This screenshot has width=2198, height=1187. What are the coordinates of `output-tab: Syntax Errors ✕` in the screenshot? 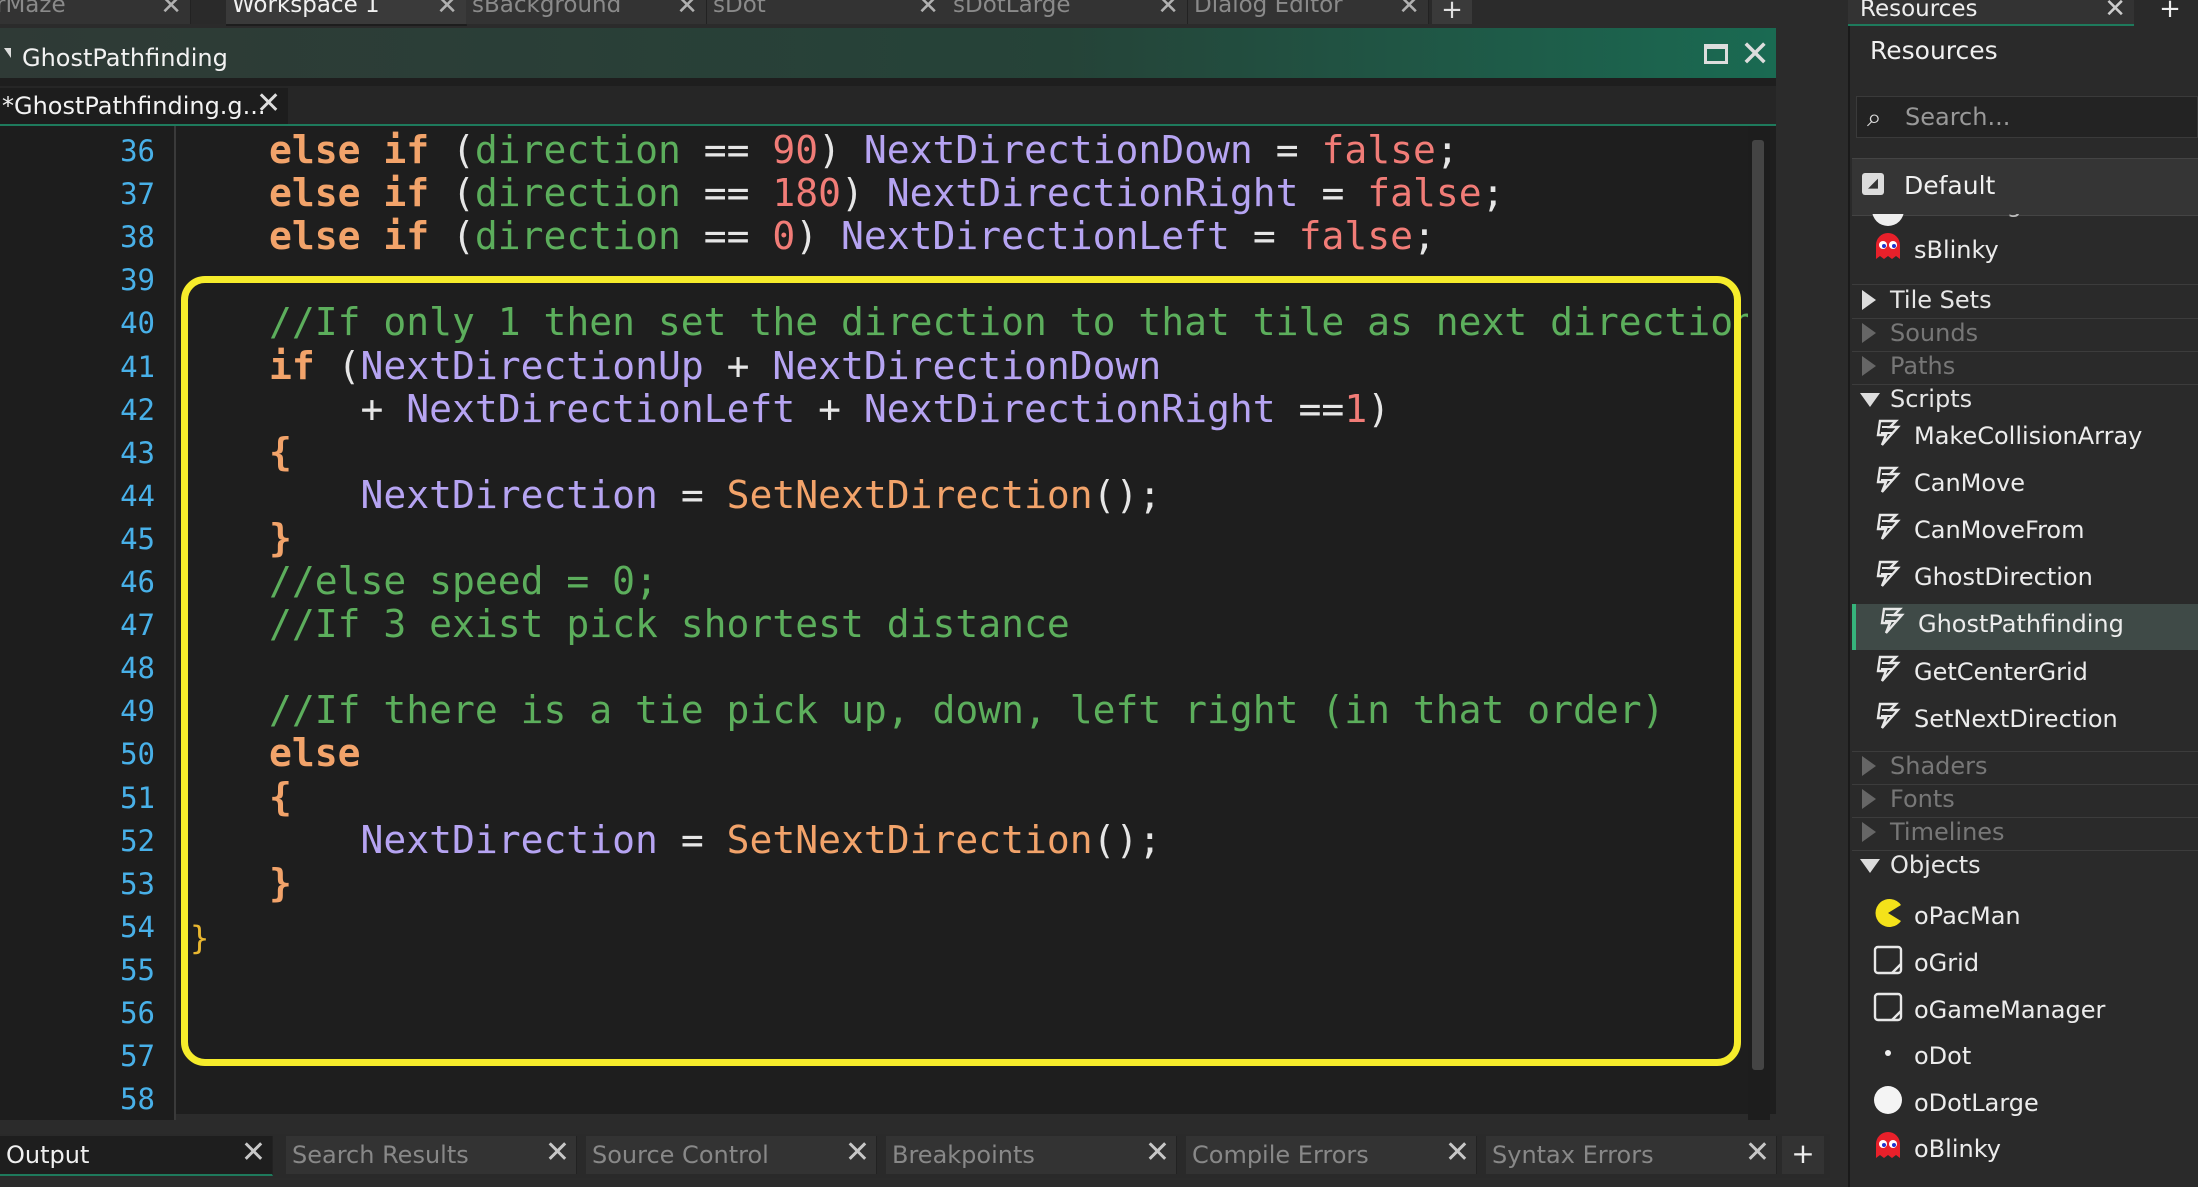 It's located at (1631, 1155).